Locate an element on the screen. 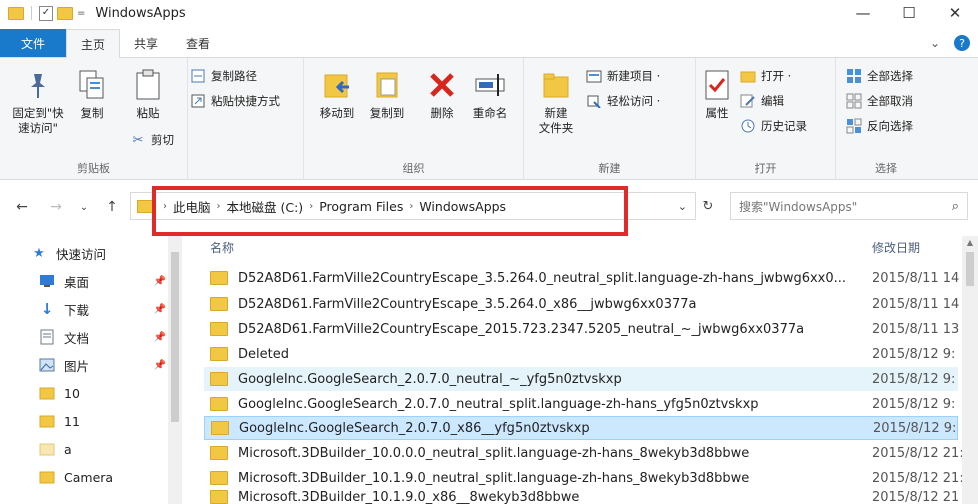 The height and width of the screenshot is (504, 978). minimize-button: — is located at coordinates (863, 13).